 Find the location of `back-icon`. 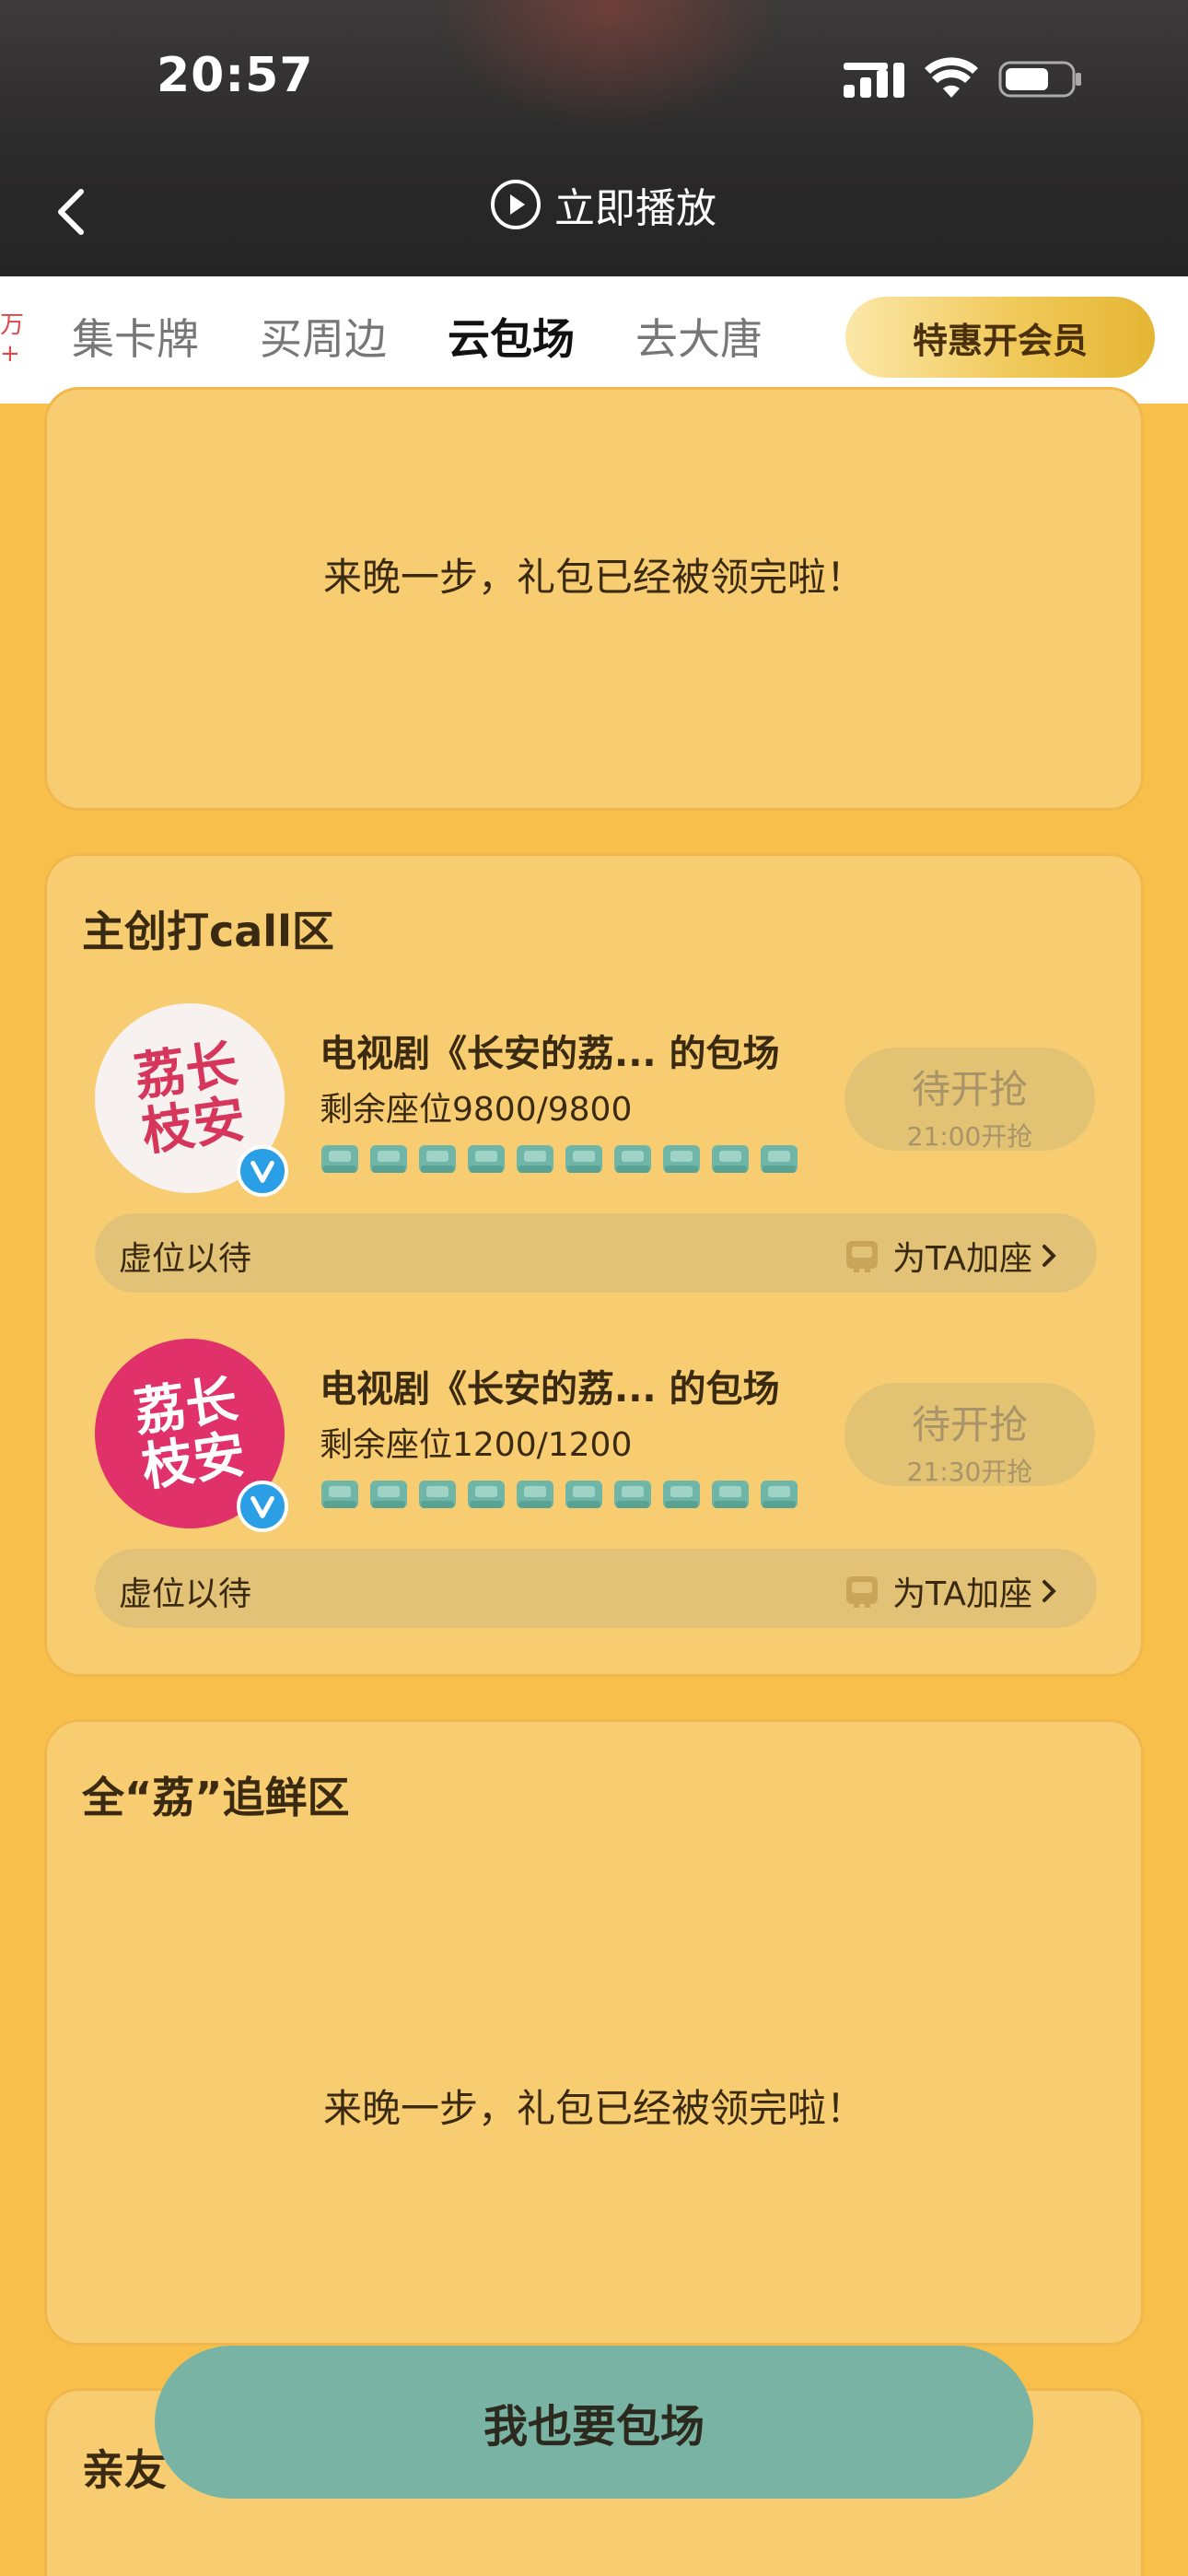

back-icon is located at coordinates (70, 212).